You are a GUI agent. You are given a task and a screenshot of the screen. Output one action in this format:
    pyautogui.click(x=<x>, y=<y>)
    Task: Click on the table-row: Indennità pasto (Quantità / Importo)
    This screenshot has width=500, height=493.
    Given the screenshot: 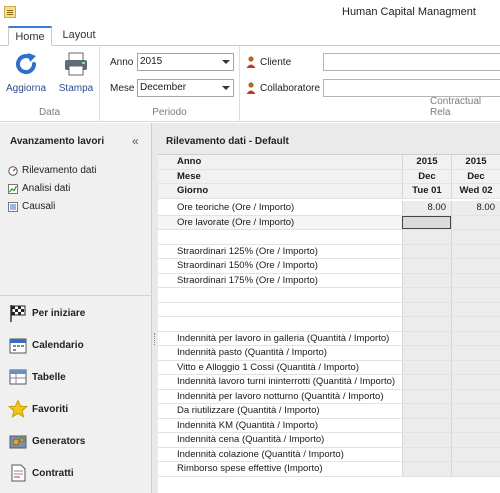 What is the action you would take?
    pyautogui.click(x=329, y=353)
    